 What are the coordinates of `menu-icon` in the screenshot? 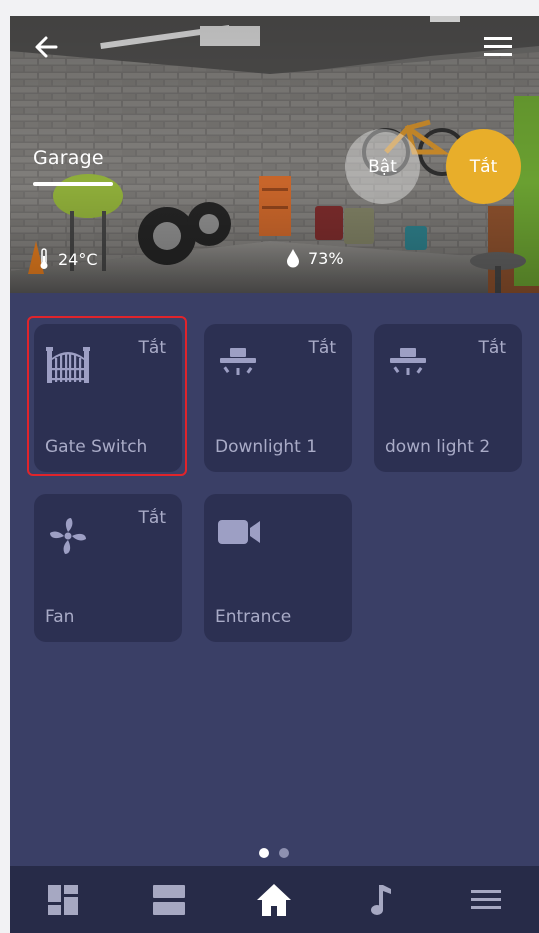 It's located at (486, 899).